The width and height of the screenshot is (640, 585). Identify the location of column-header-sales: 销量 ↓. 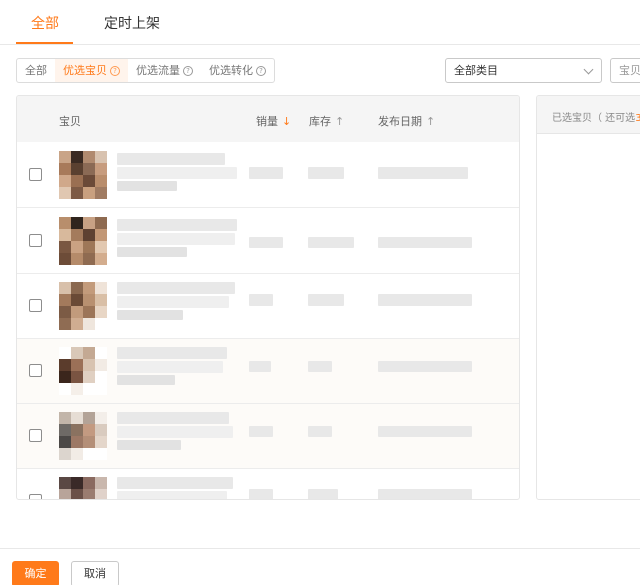
(273, 121).